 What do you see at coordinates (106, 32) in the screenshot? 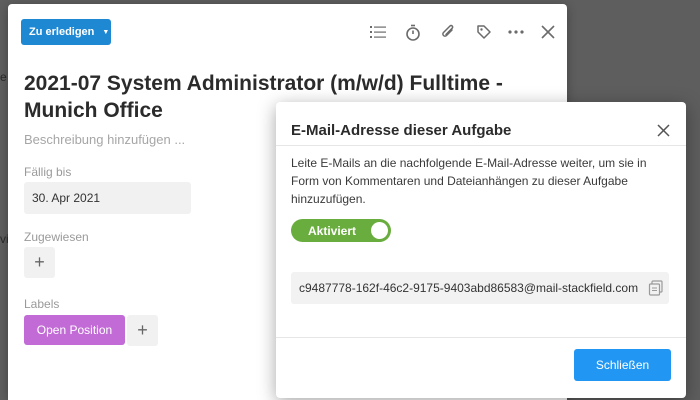
I see `chevron-down-icon: ▼` at bounding box center [106, 32].